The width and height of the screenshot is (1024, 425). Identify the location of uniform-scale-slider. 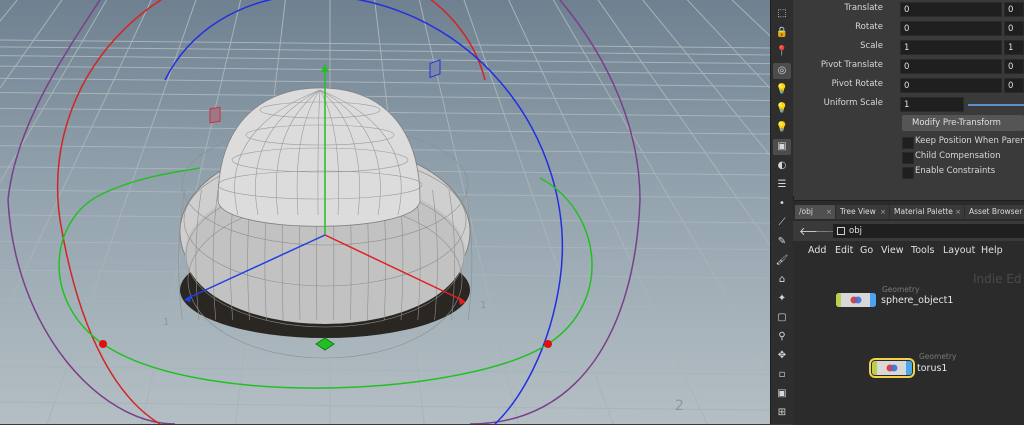
(996, 105).